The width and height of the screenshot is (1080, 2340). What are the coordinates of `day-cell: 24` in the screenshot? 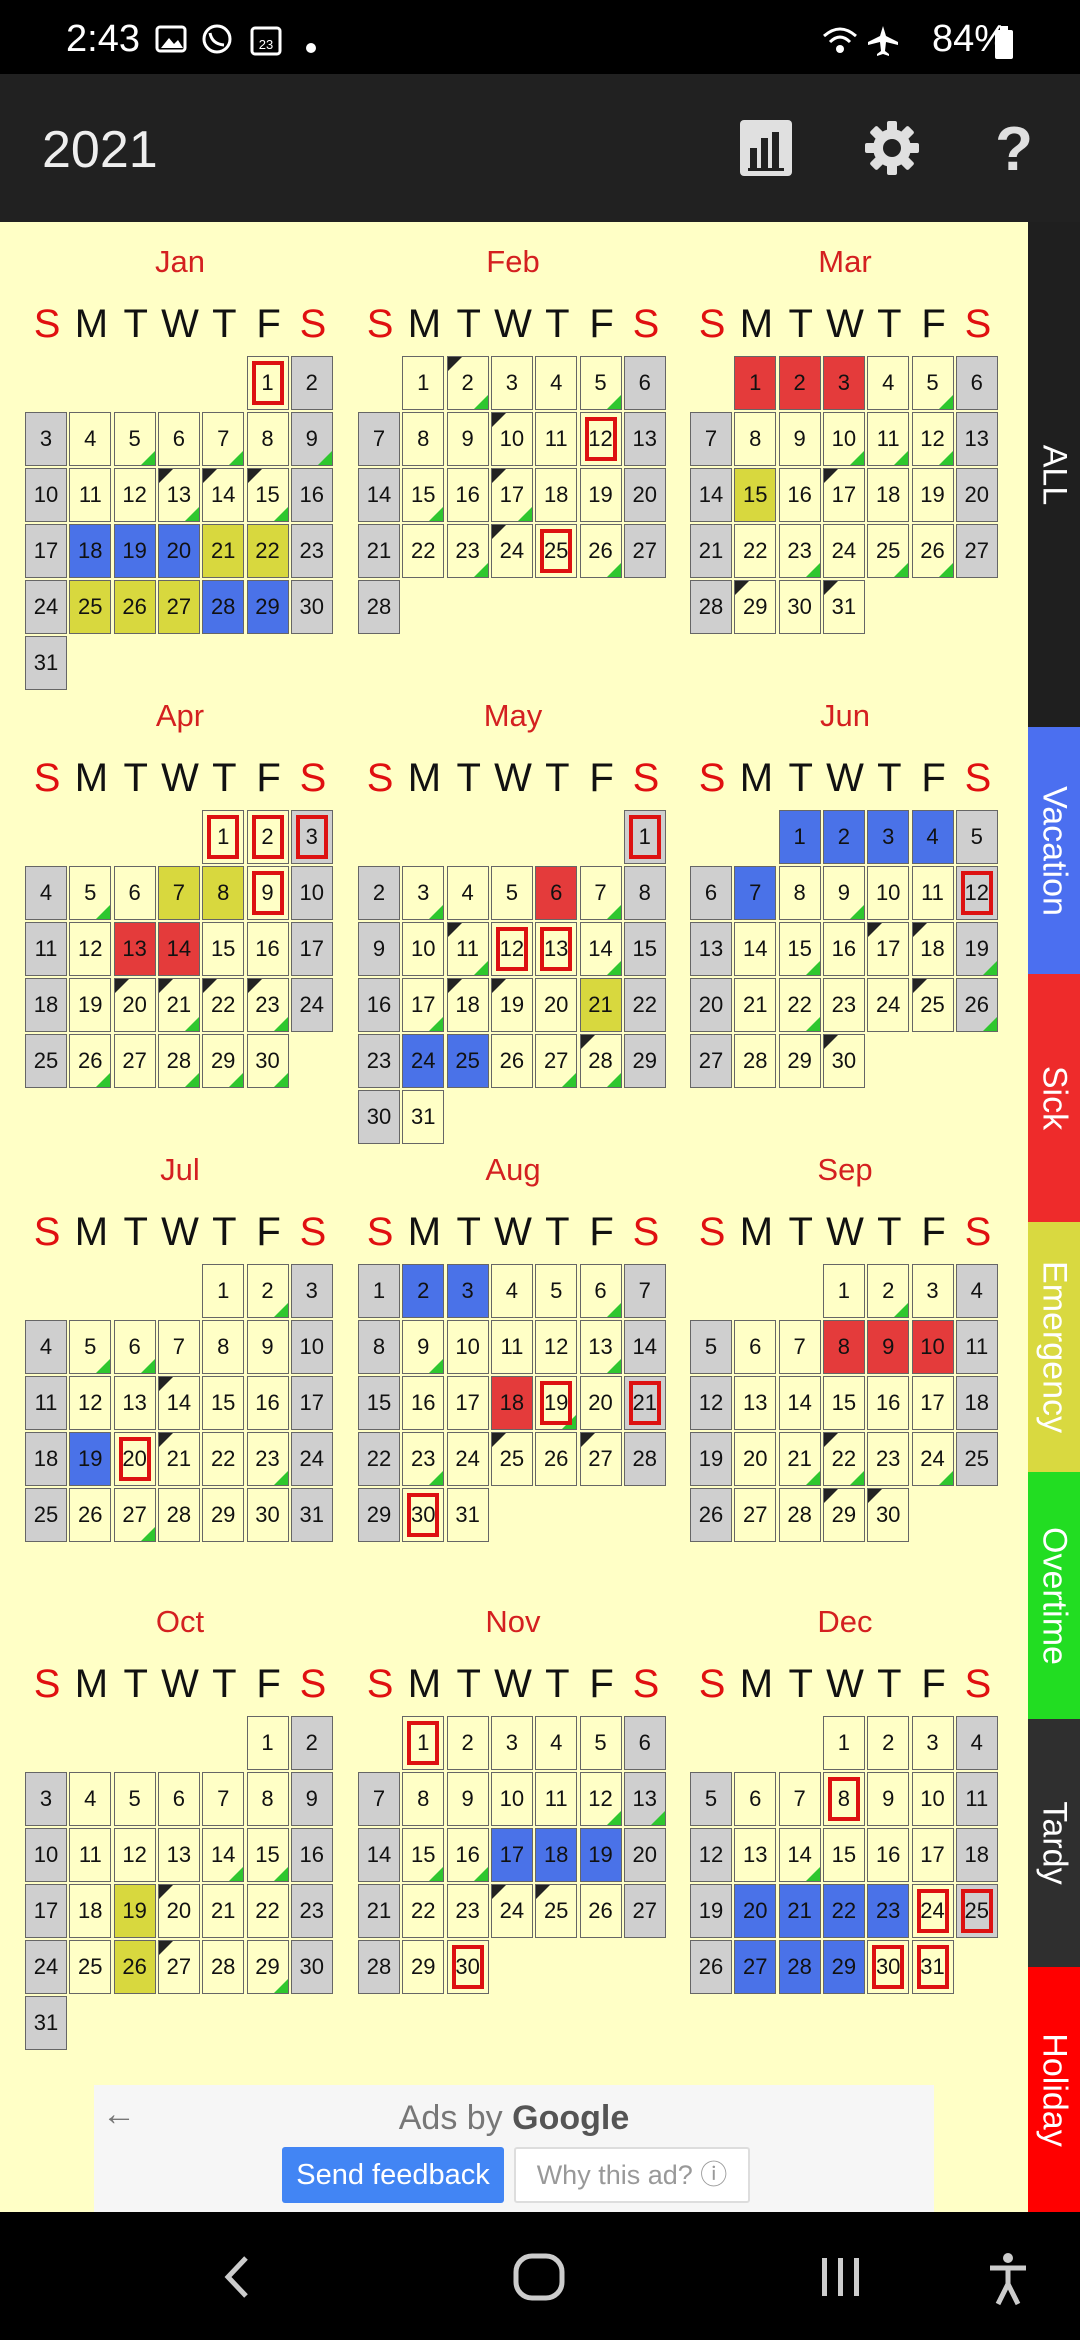 It's located at (467, 1459).